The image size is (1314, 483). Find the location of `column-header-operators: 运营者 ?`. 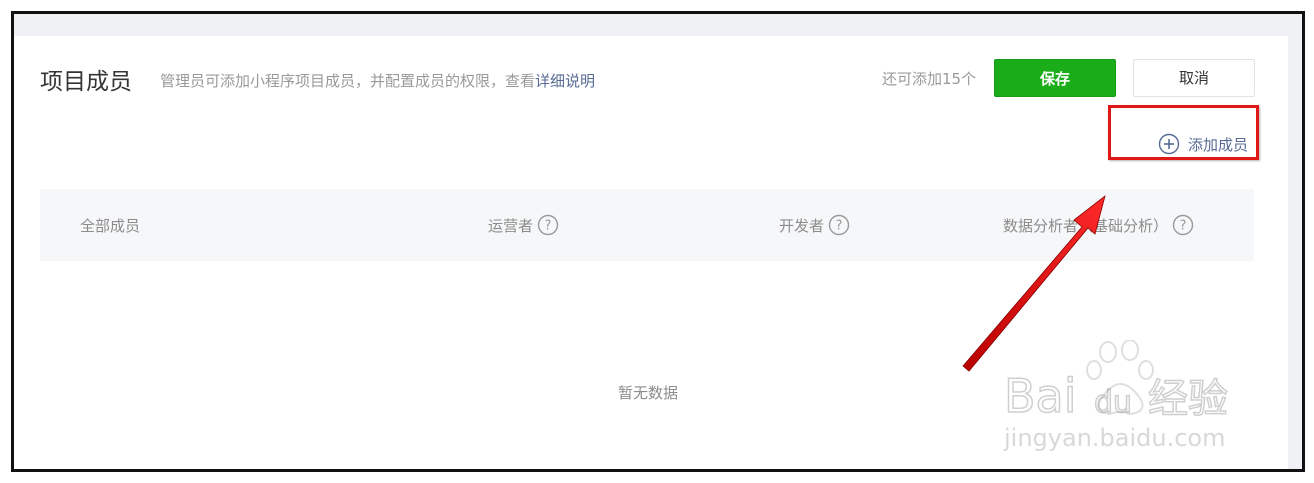

column-header-operators: 运营者 ? is located at coordinates (523, 225).